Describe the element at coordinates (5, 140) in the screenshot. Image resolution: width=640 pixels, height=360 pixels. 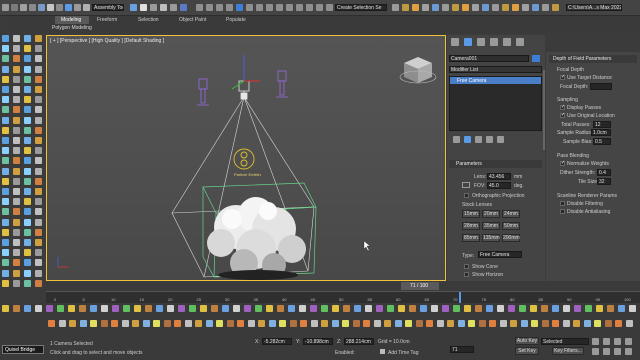
I see `left-tool-10-0-icon` at that location.